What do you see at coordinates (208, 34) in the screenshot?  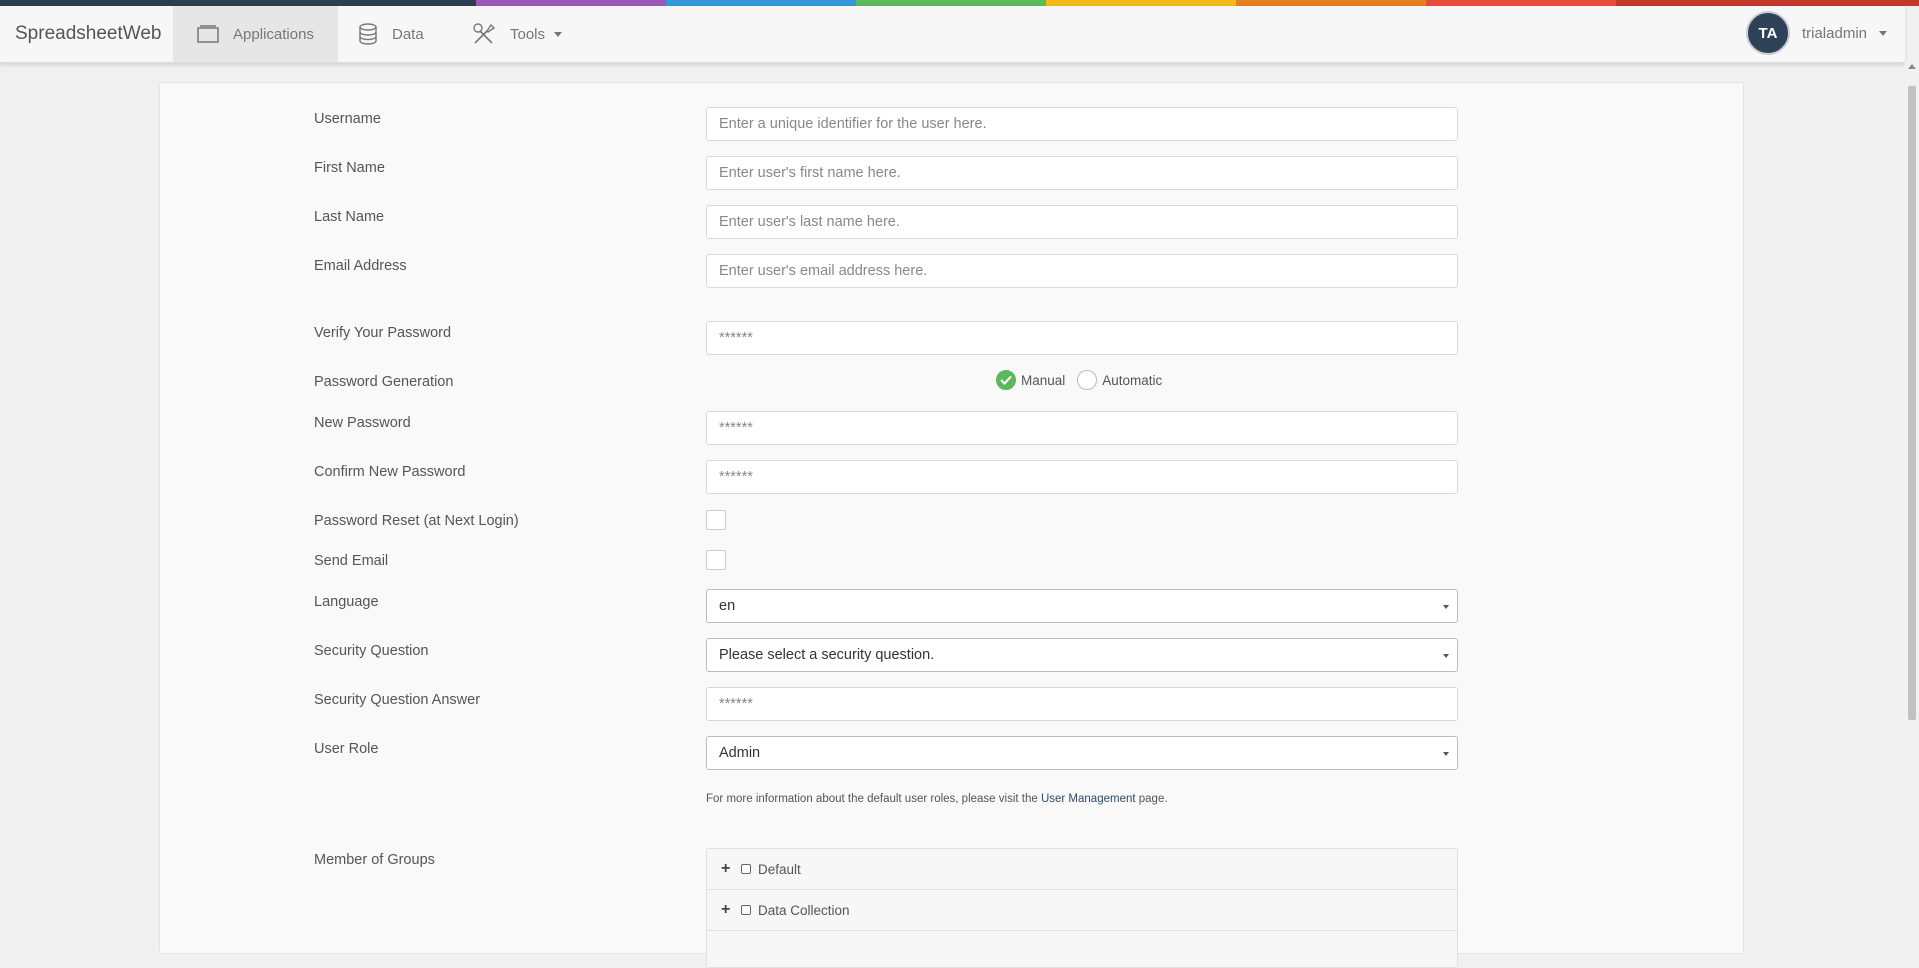 I see `window-icon` at bounding box center [208, 34].